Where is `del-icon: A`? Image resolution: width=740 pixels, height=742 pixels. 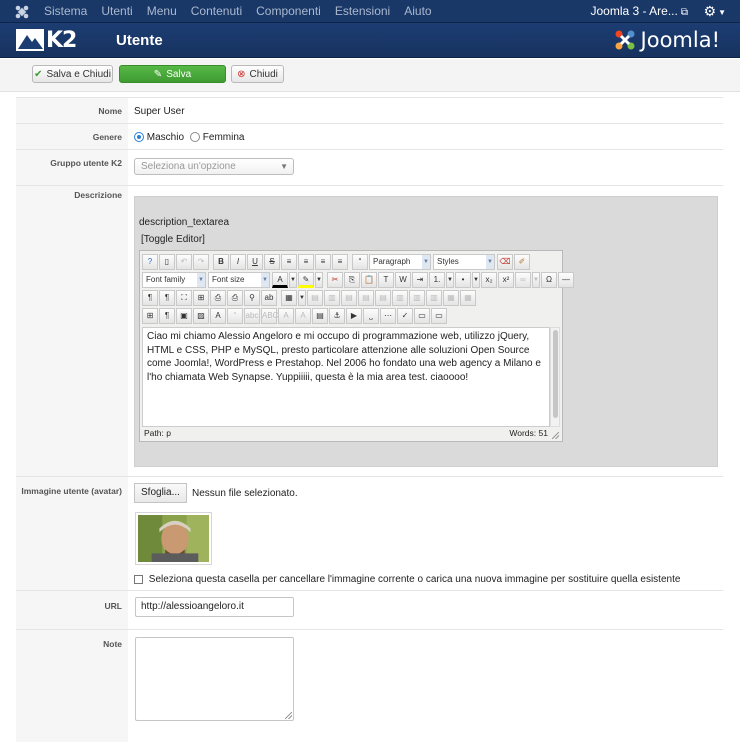
del-icon: A is located at coordinates (286, 316).